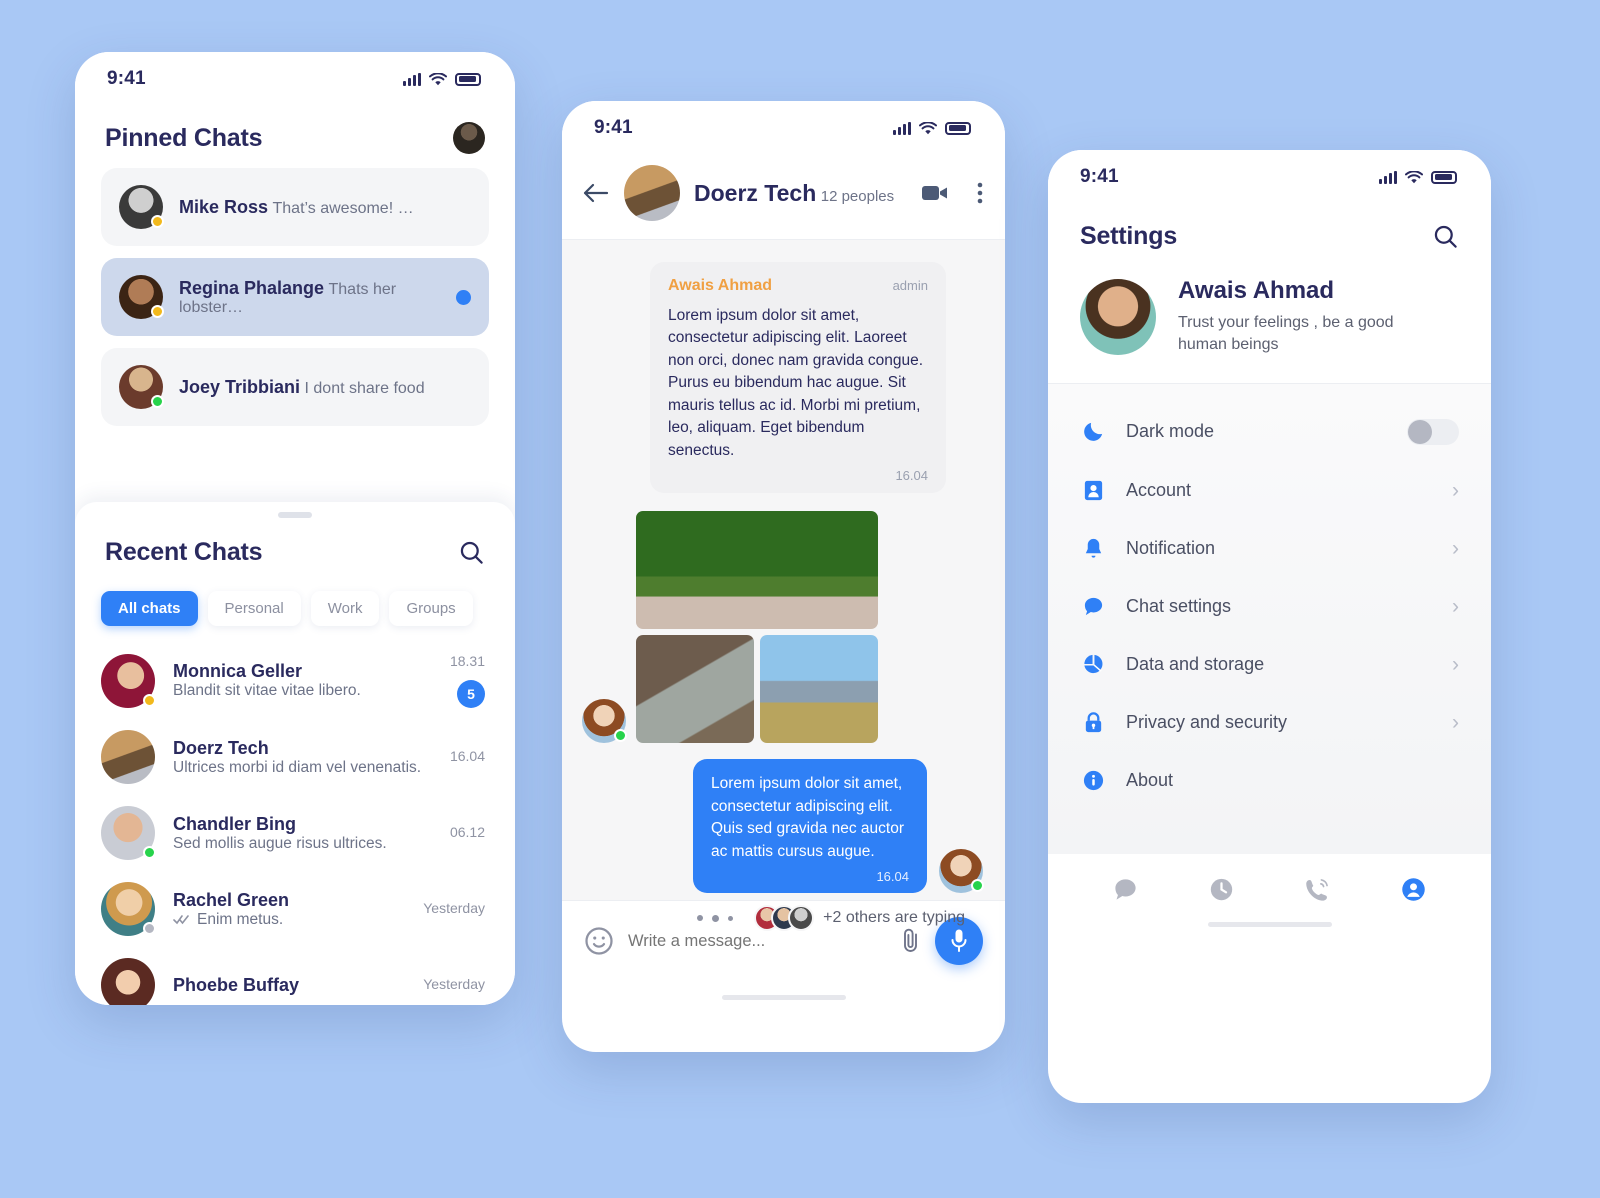 This screenshot has height=1198, width=1600. What do you see at coordinates (221, 747) in the screenshot?
I see `chat-name: Doerz Tech` at bounding box center [221, 747].